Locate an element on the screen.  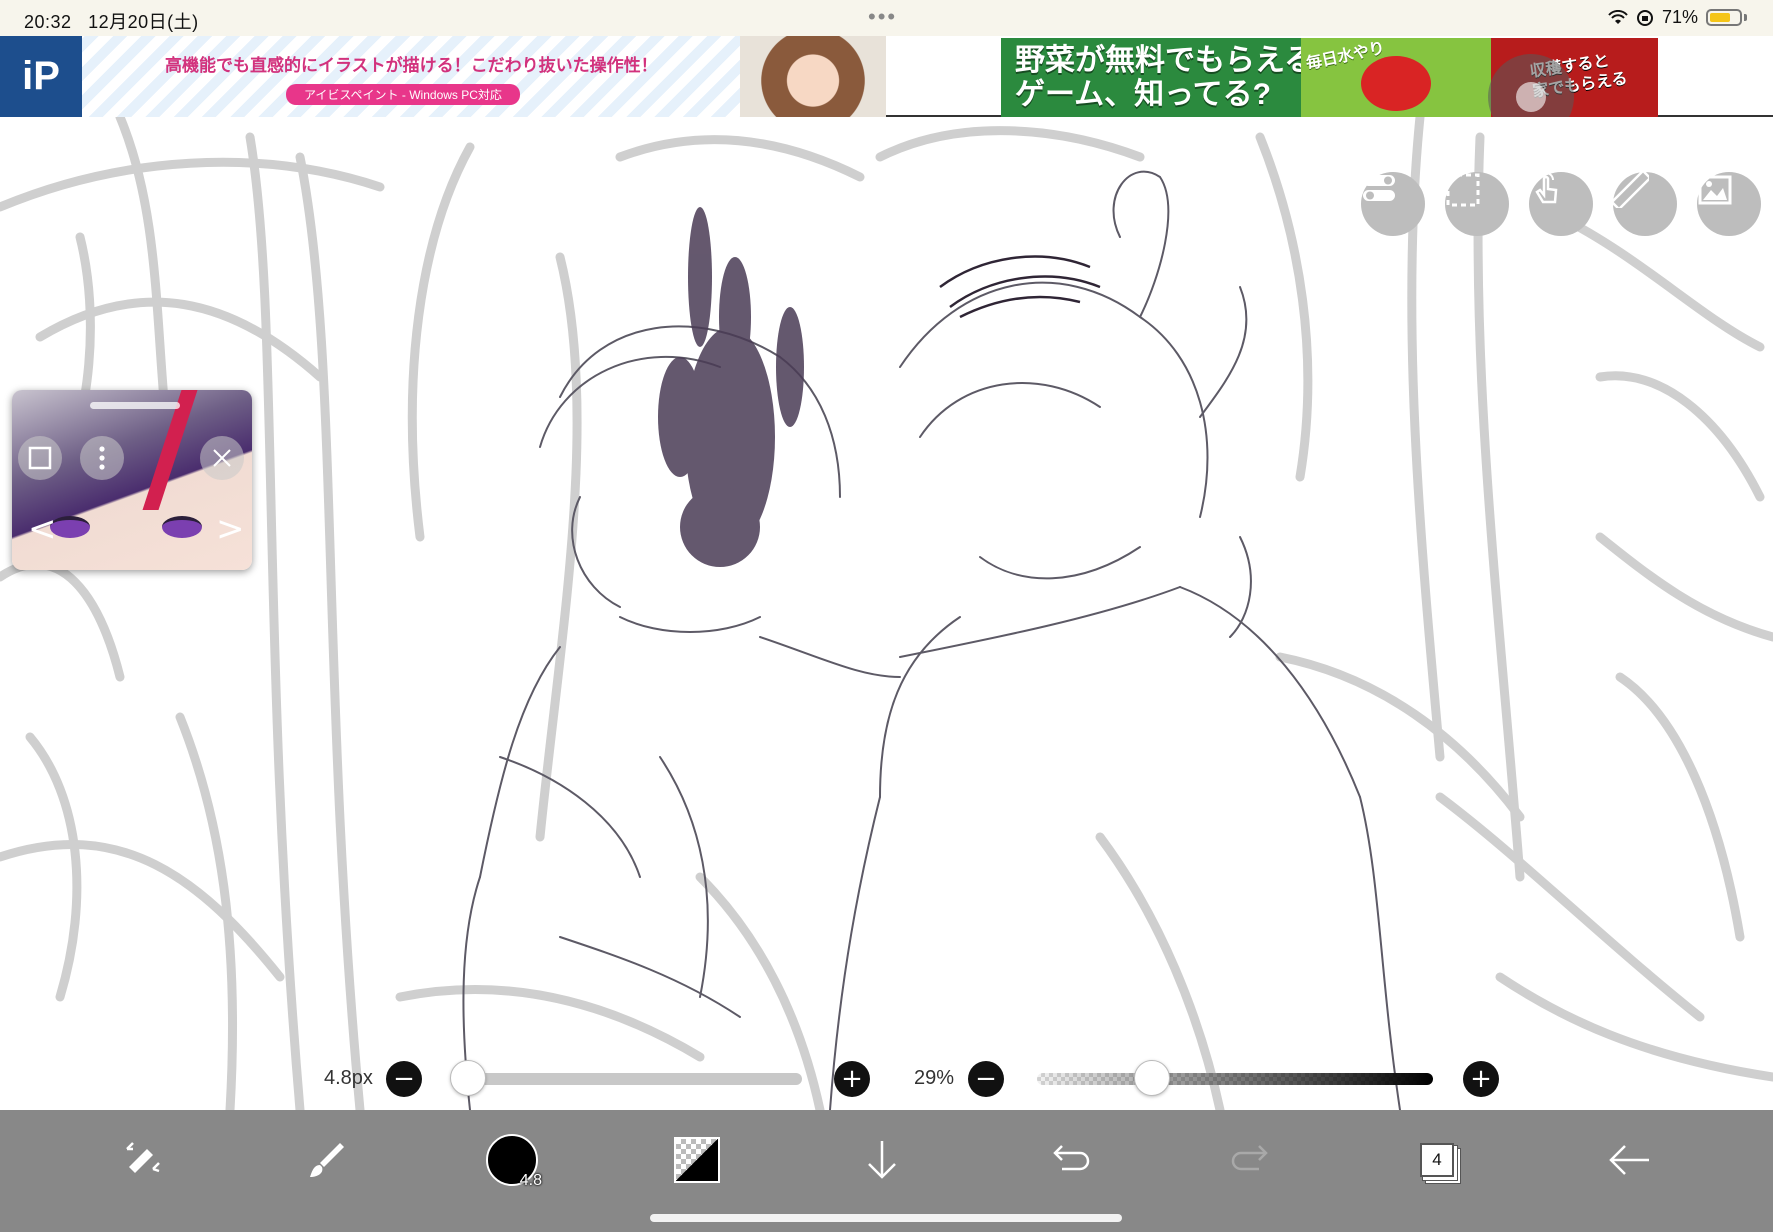
reference-menu-button is located at coordinates (102, 458).